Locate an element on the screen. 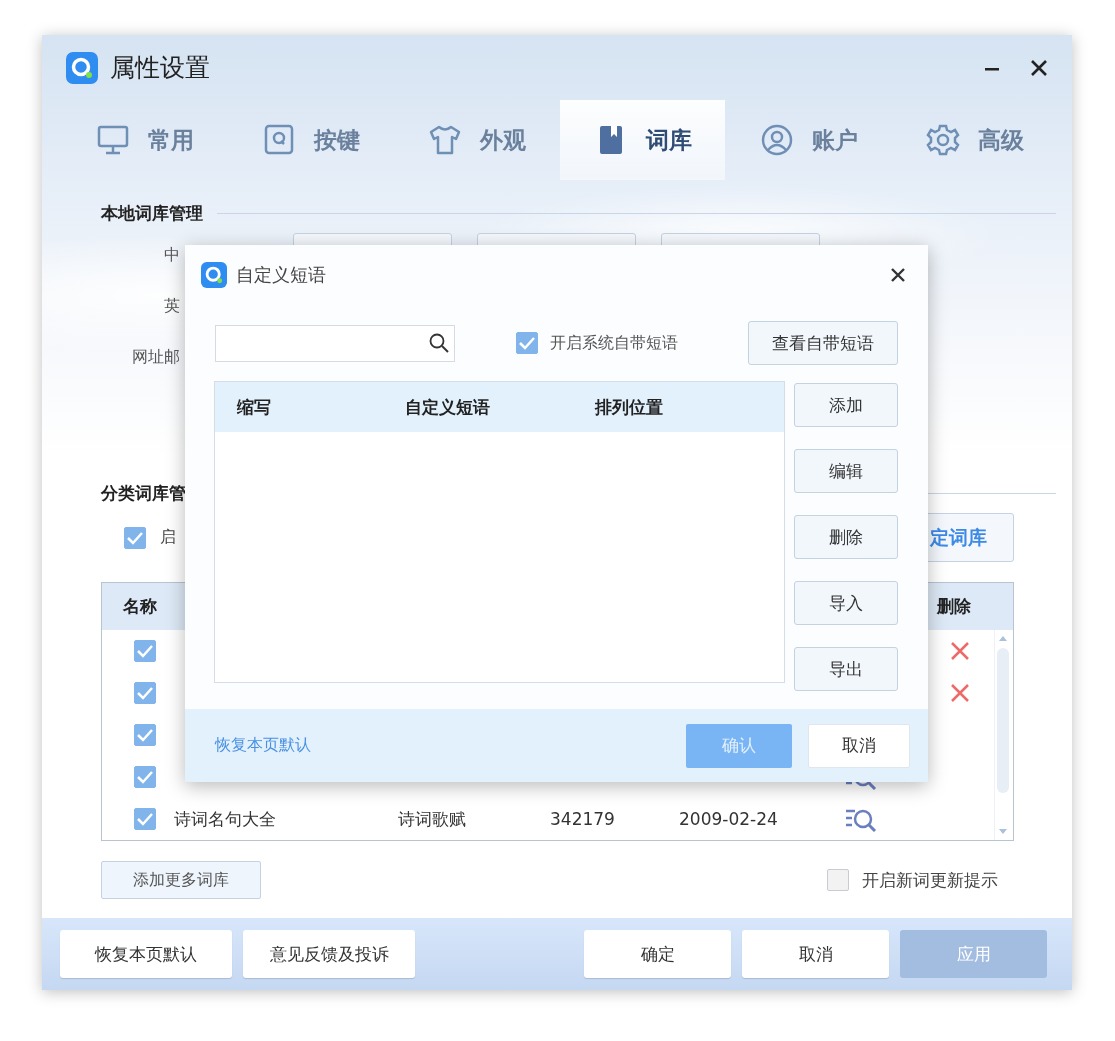 The image size is (1115, 1041). dialog-title: 自定义短语 is located at coordinates (281, 275).